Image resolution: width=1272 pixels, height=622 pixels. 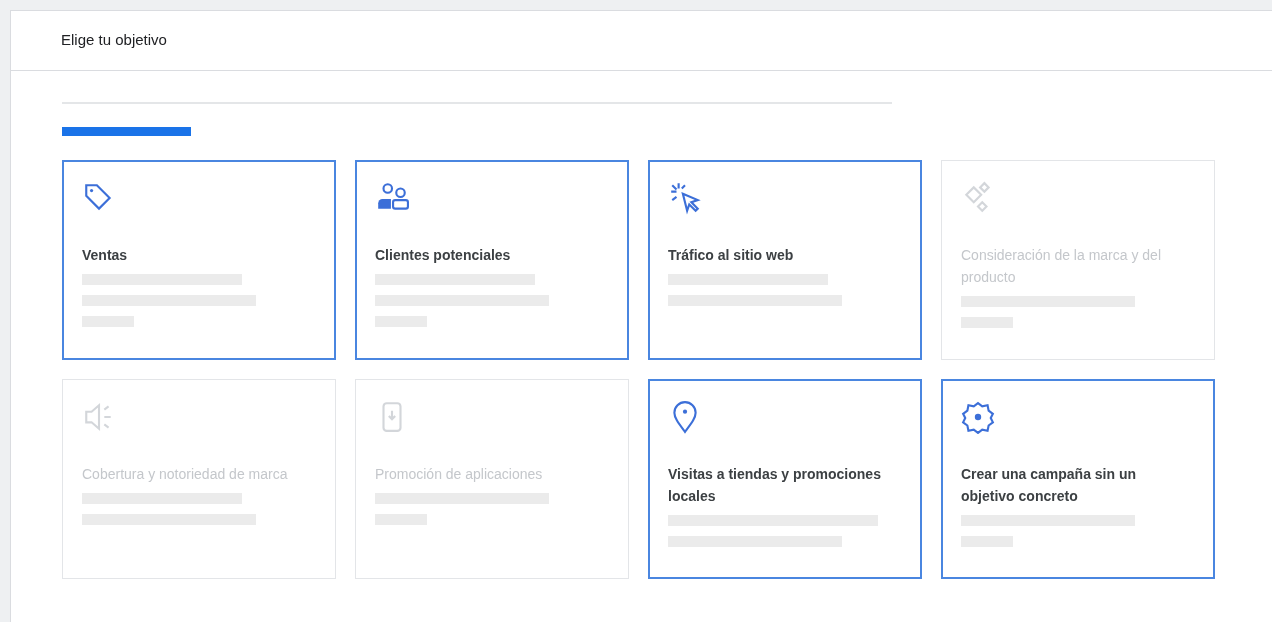 I want to click on objective-card: Visitas a tiendas y promociones locales, so click(x=785, y=479).